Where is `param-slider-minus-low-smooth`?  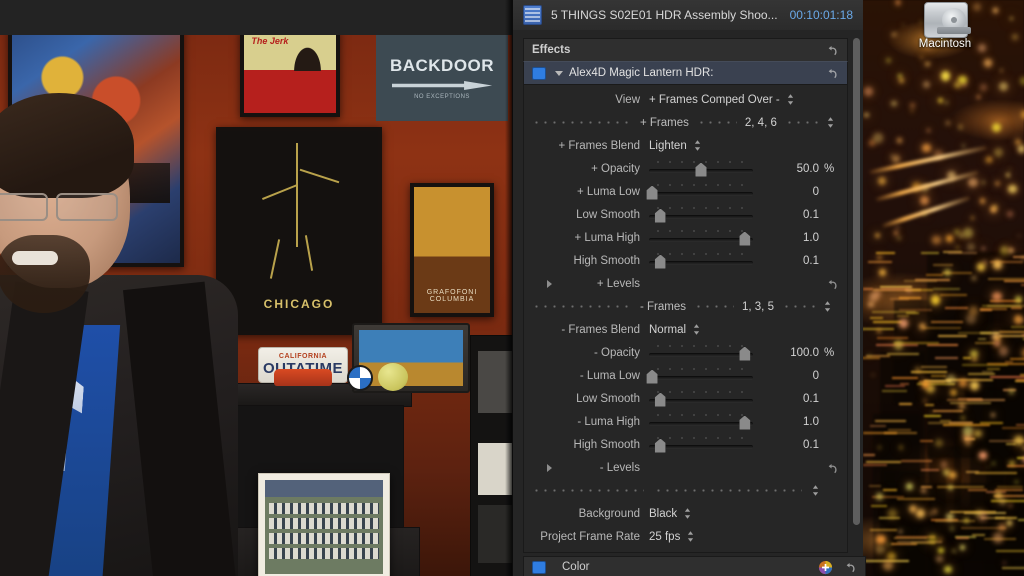
param-slider-minus-low-smooth is located at coordinates (701, 398).